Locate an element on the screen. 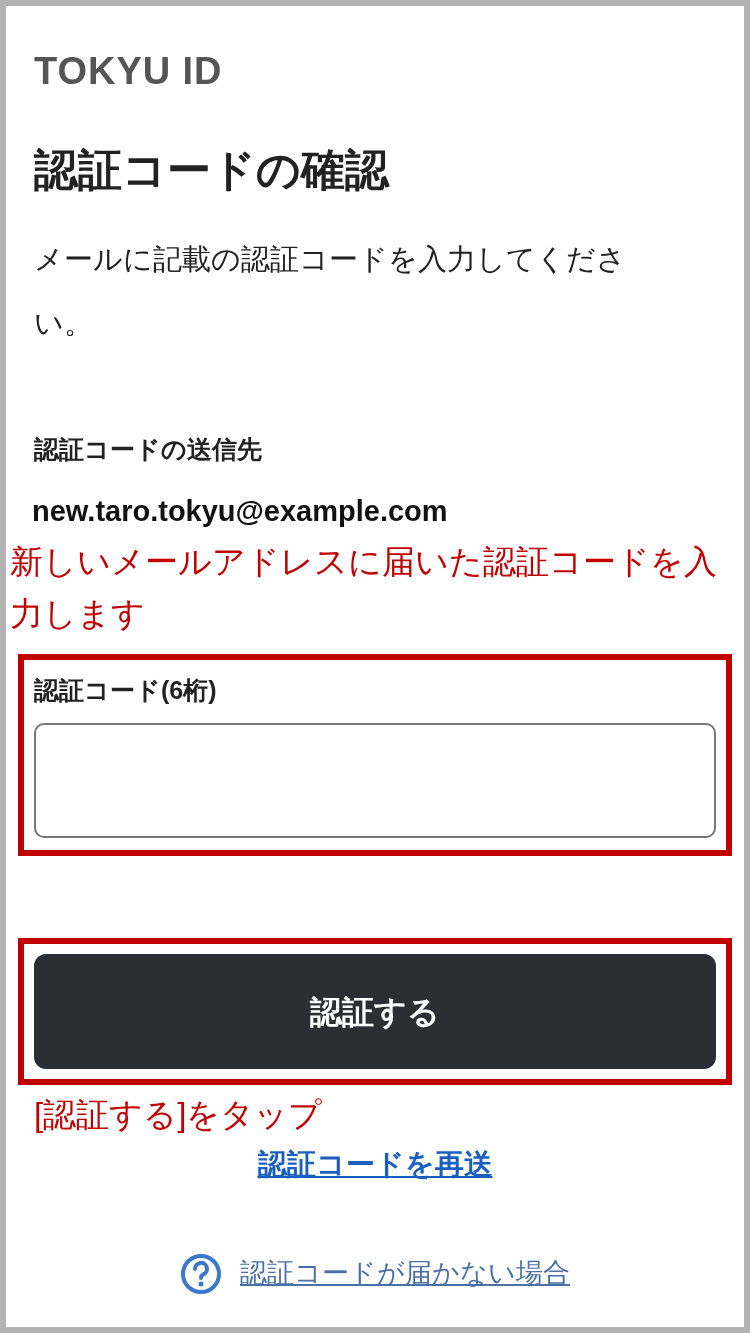  page-title: 認証コードの確認 is located at coordinates (212, 170).